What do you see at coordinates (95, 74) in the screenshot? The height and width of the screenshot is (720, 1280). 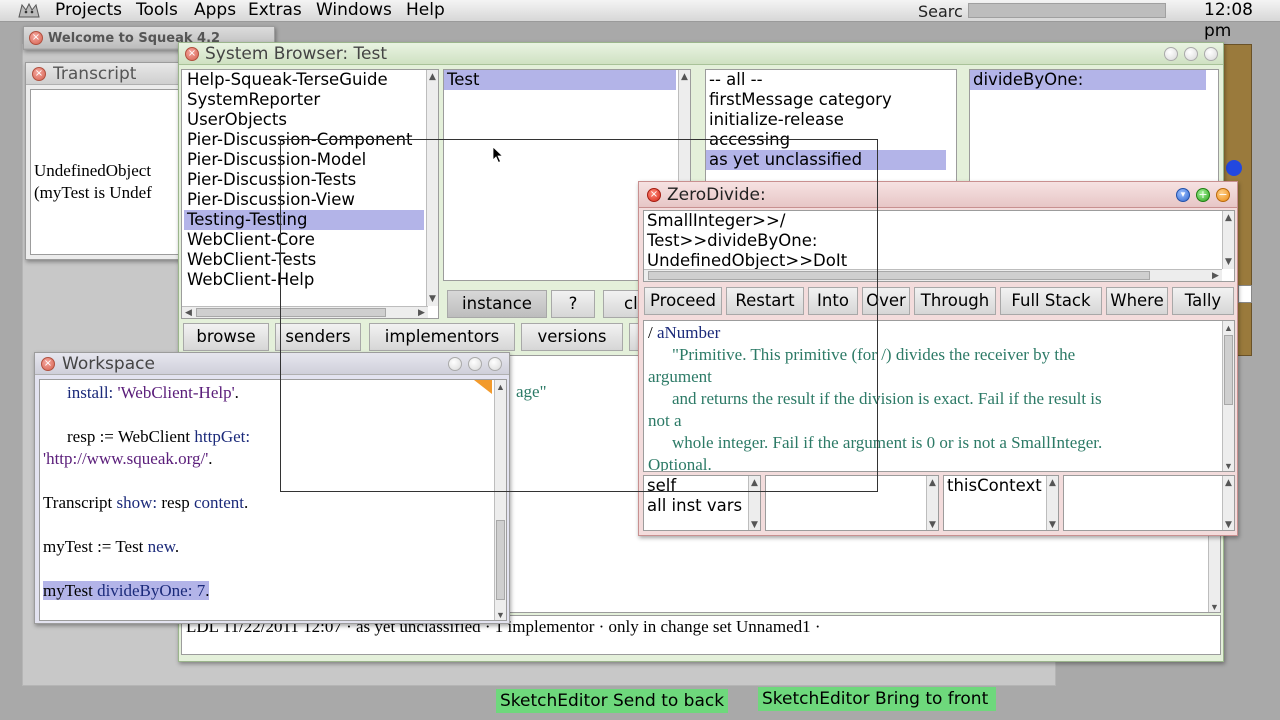 I see `window-title: Transcript` at bounding box center [95, 74].